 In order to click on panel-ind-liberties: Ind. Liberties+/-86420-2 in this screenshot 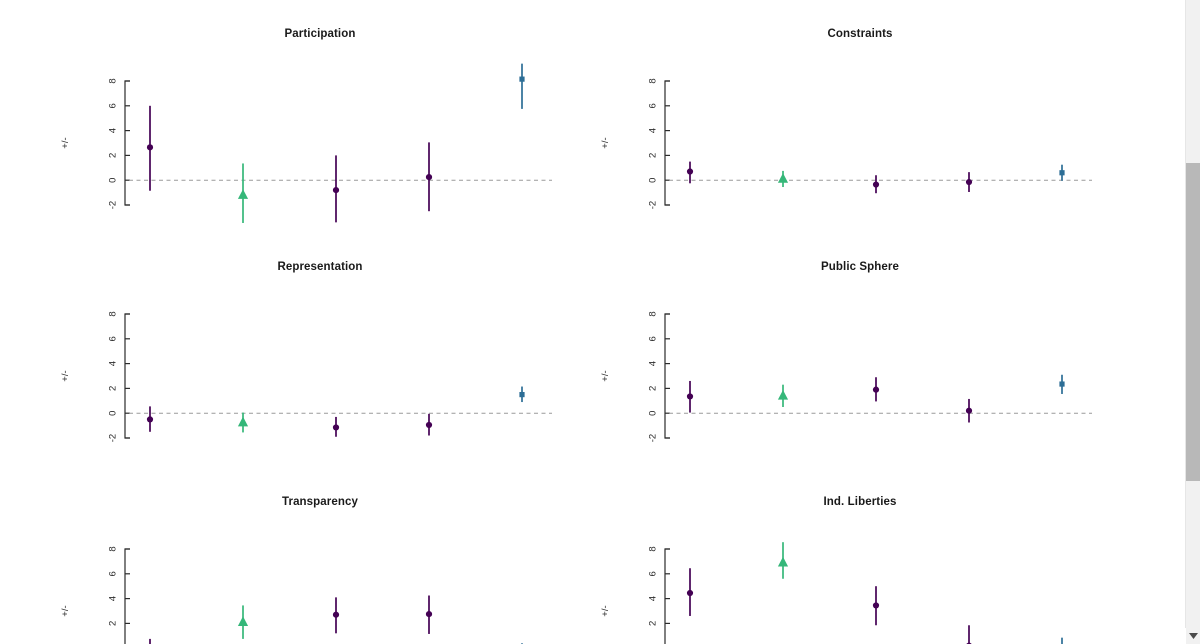, I will do `click(860, 566)`.